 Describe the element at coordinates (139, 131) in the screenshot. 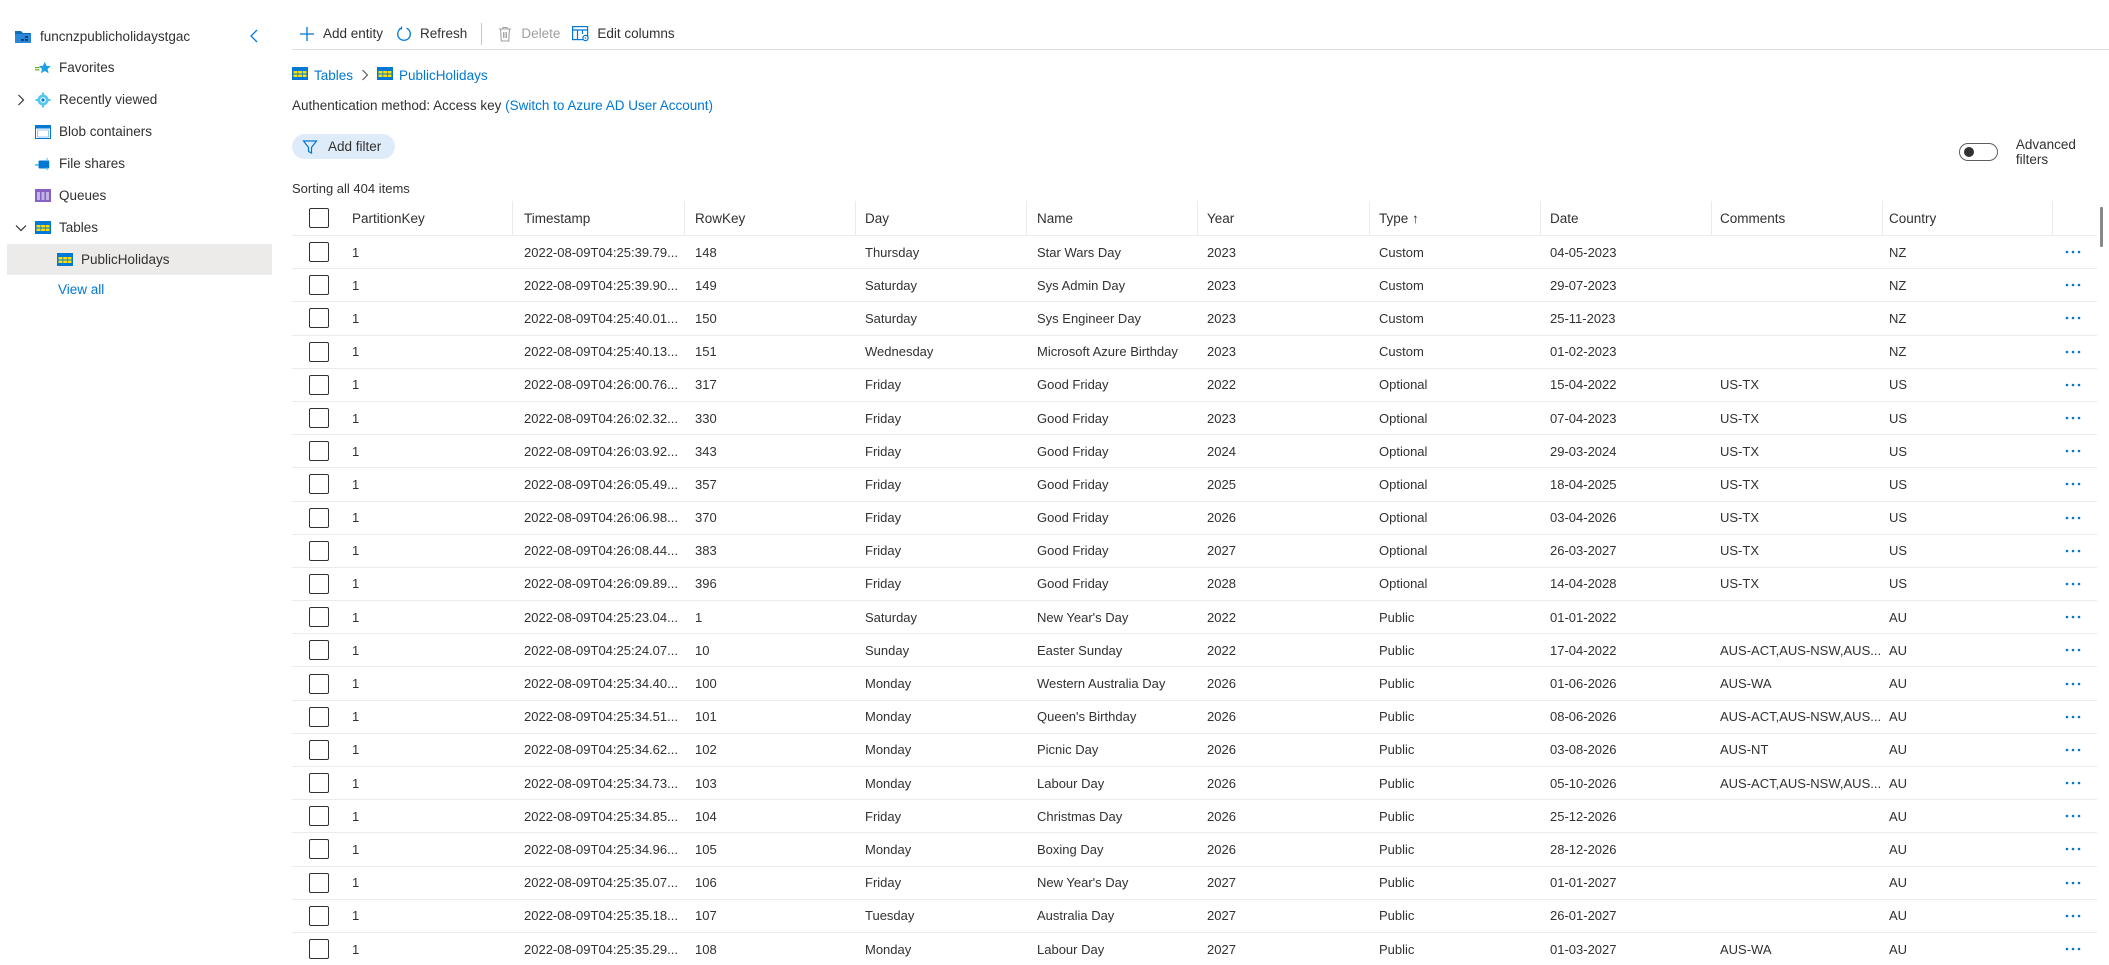

I see `sidebar-item-blob-containers: Blob containers` at that location.